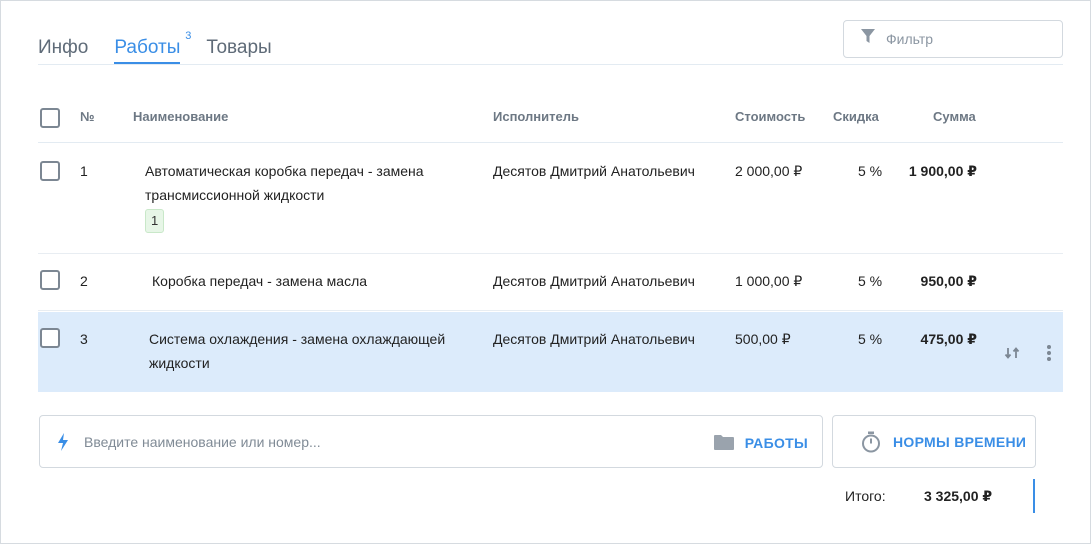  What do you see at coordinates (84, 171) in the screenshot?
I see `row-num: 1` at bounding box center [84, 171].